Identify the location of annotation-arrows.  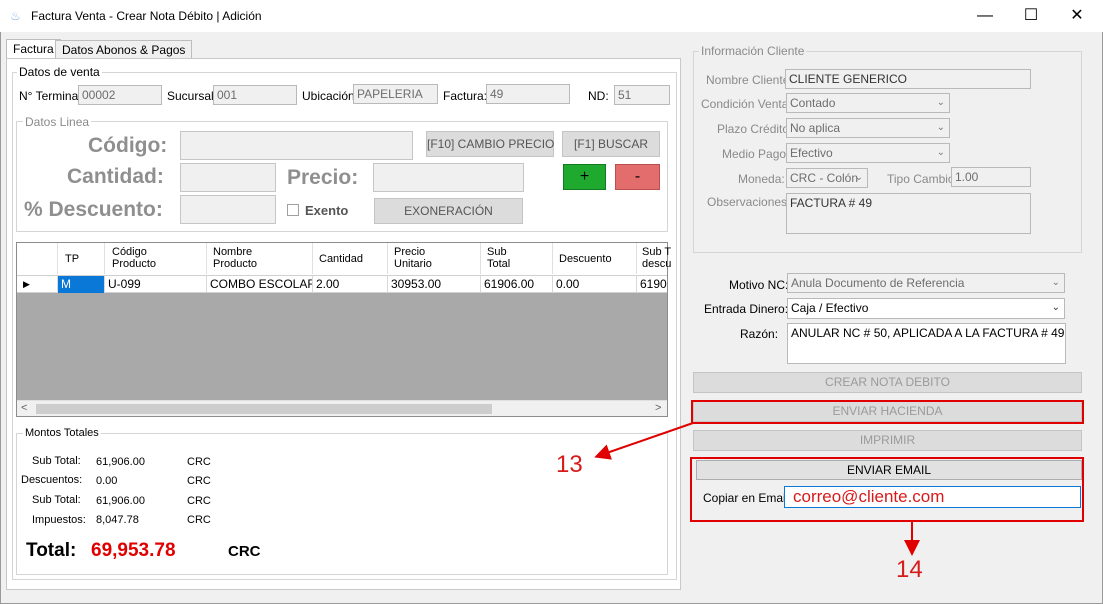
(757, 489).